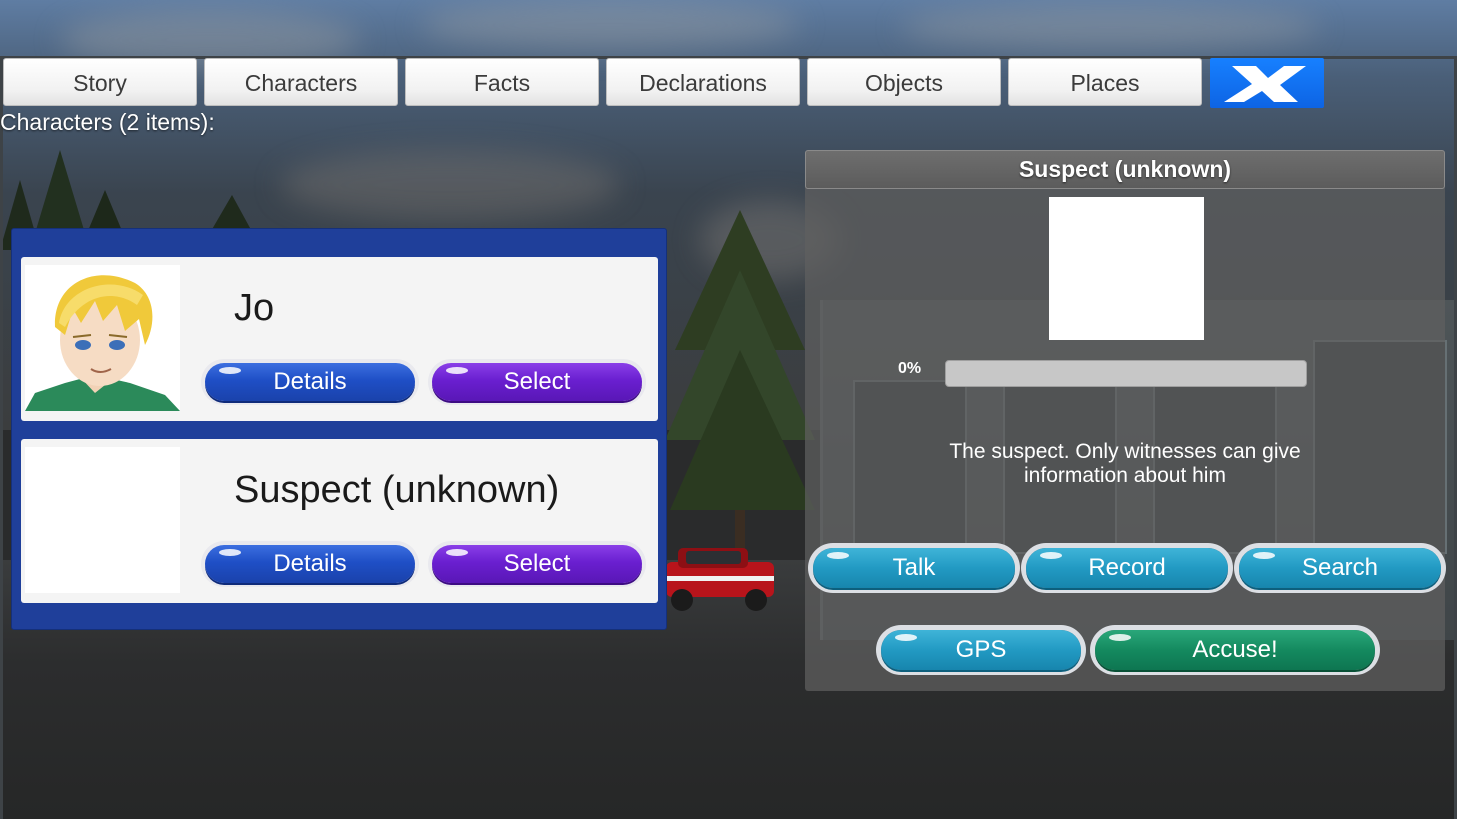 This screenshot has height=819, width=1457. I want to click on tab-characters: Characters, so click(301, 82).